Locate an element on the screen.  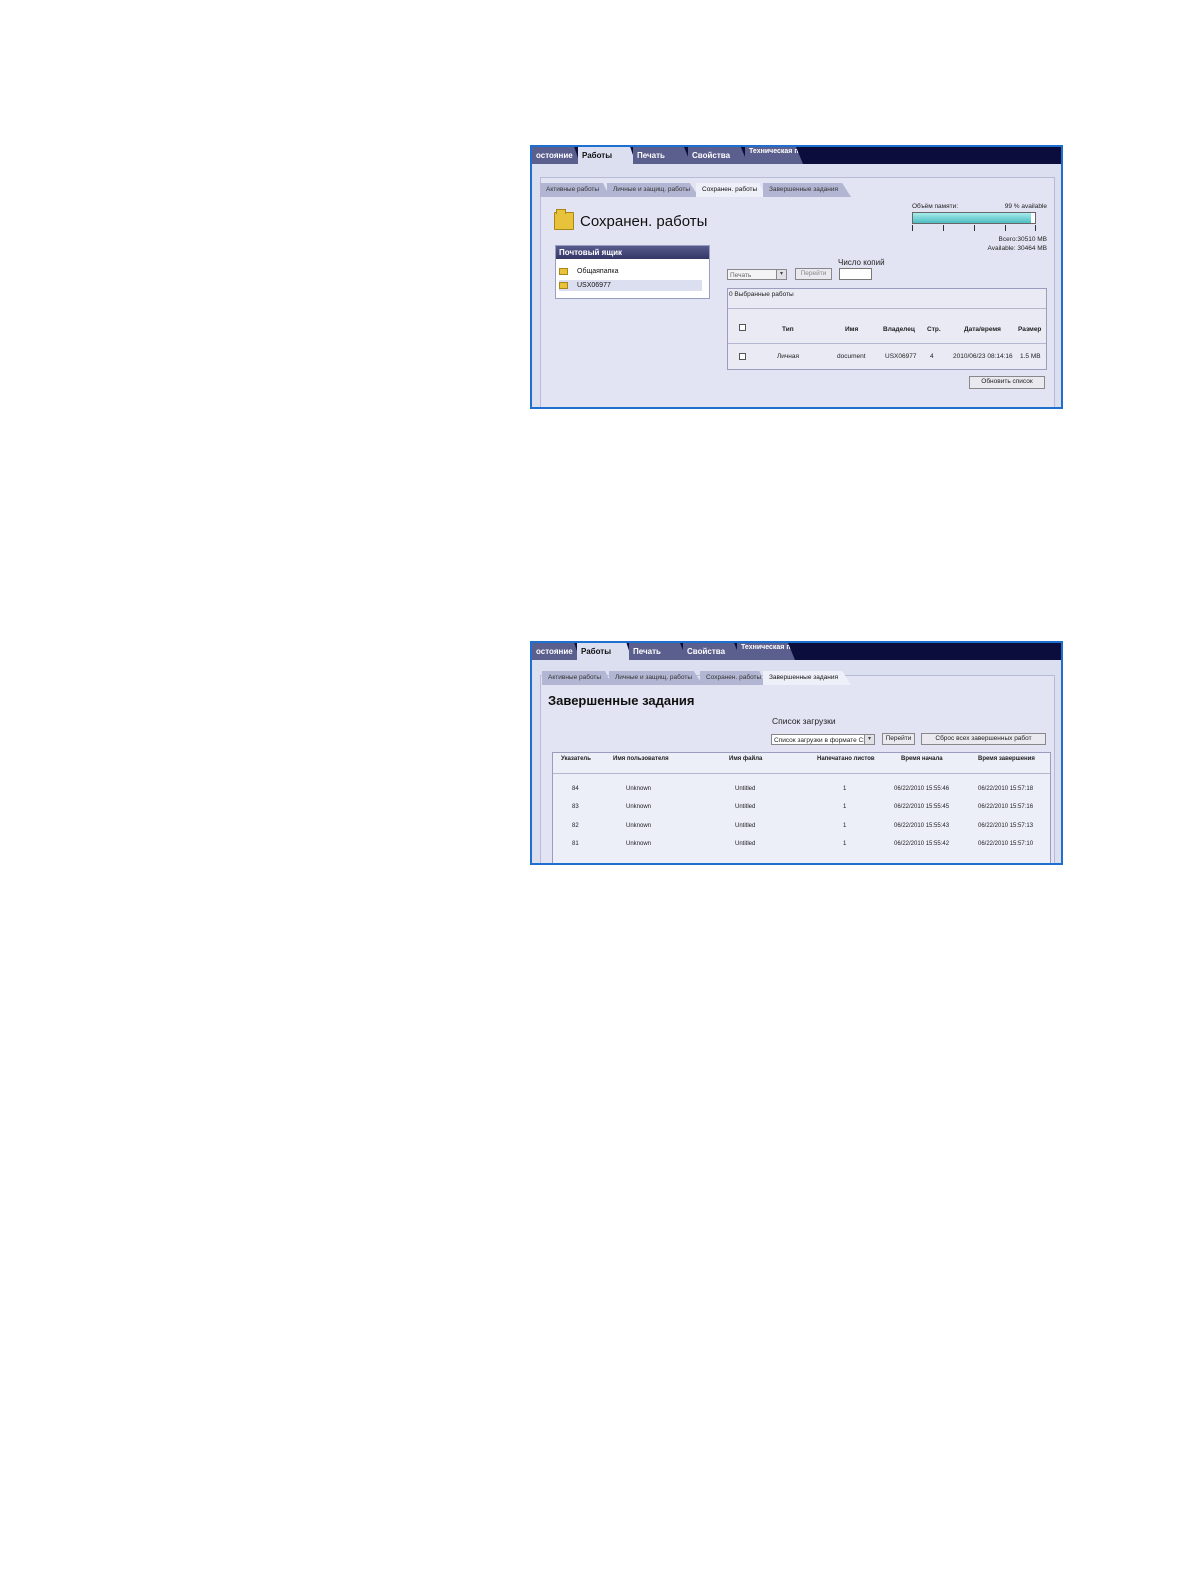
column-header: Тип is located at coordinates (788, 329).